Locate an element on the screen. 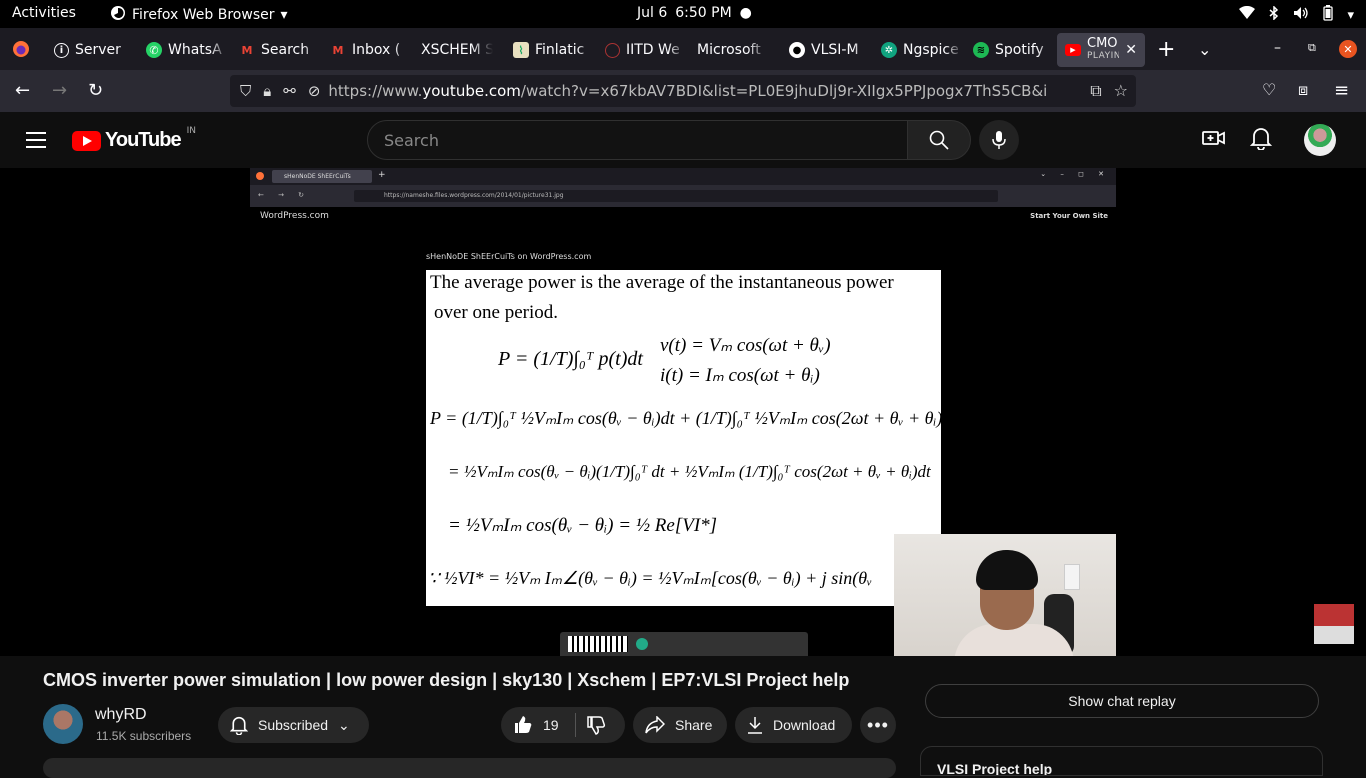  tab-microsoft: Microsoft is located at coordinates (733, 50).